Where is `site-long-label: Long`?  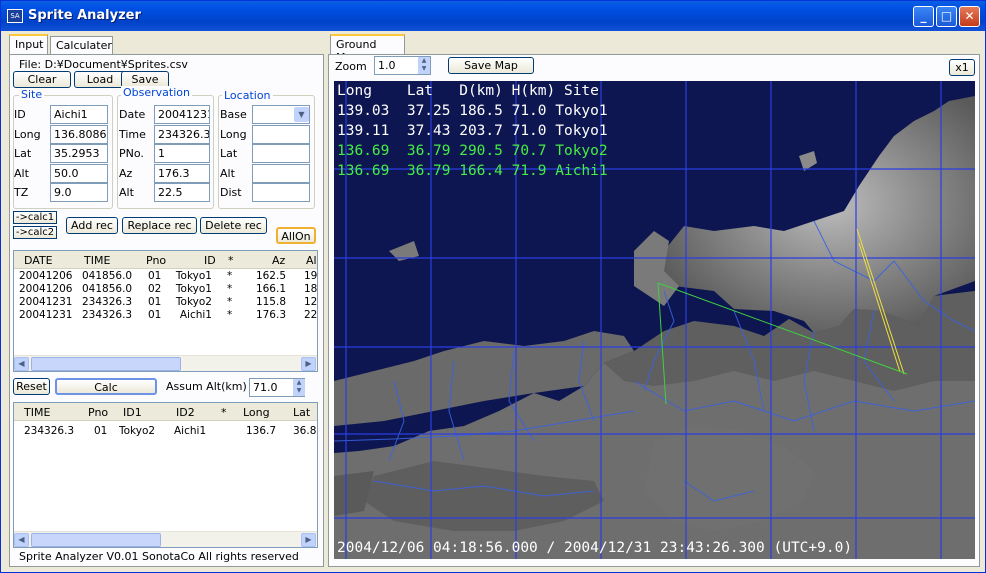
site-long-label: Long is located at coordinates (27, 134).